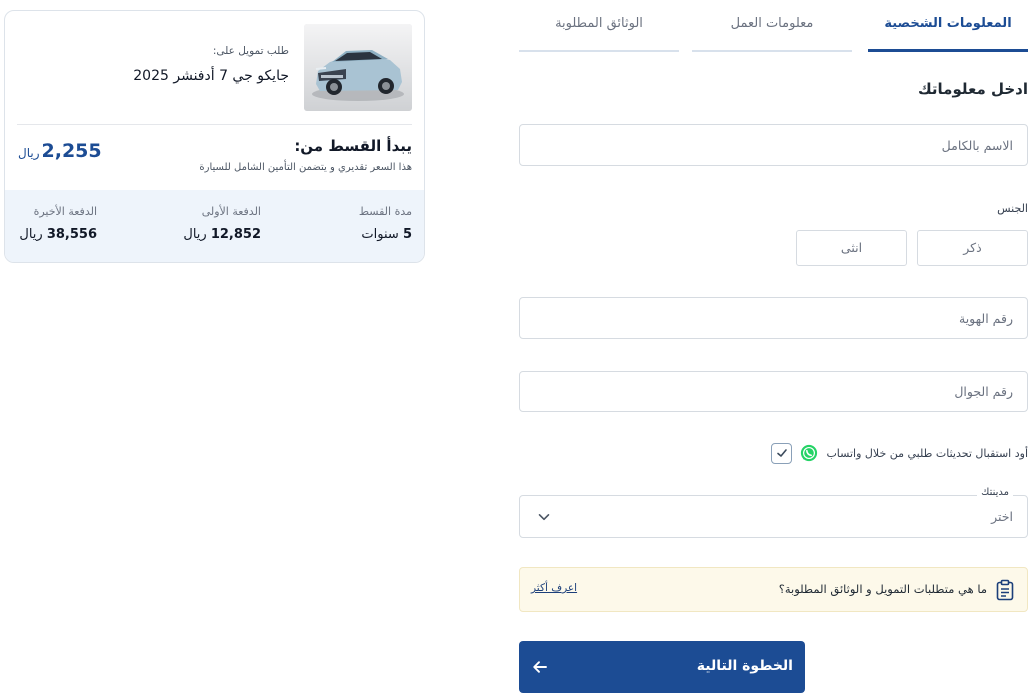 The image size is (1031, 700). I want to click on tab-work-info: معلومات العمل, so click(772, 26).